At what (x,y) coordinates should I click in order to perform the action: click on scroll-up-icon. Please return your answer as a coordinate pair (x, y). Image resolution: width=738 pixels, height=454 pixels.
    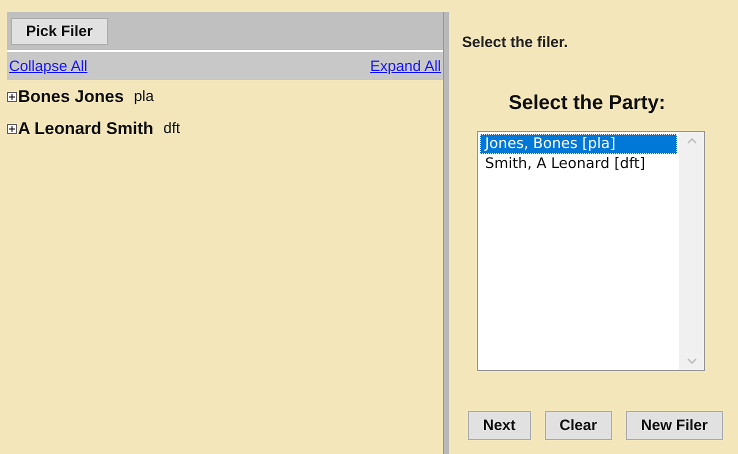
    Looking at the image, I should click on (691, 141).